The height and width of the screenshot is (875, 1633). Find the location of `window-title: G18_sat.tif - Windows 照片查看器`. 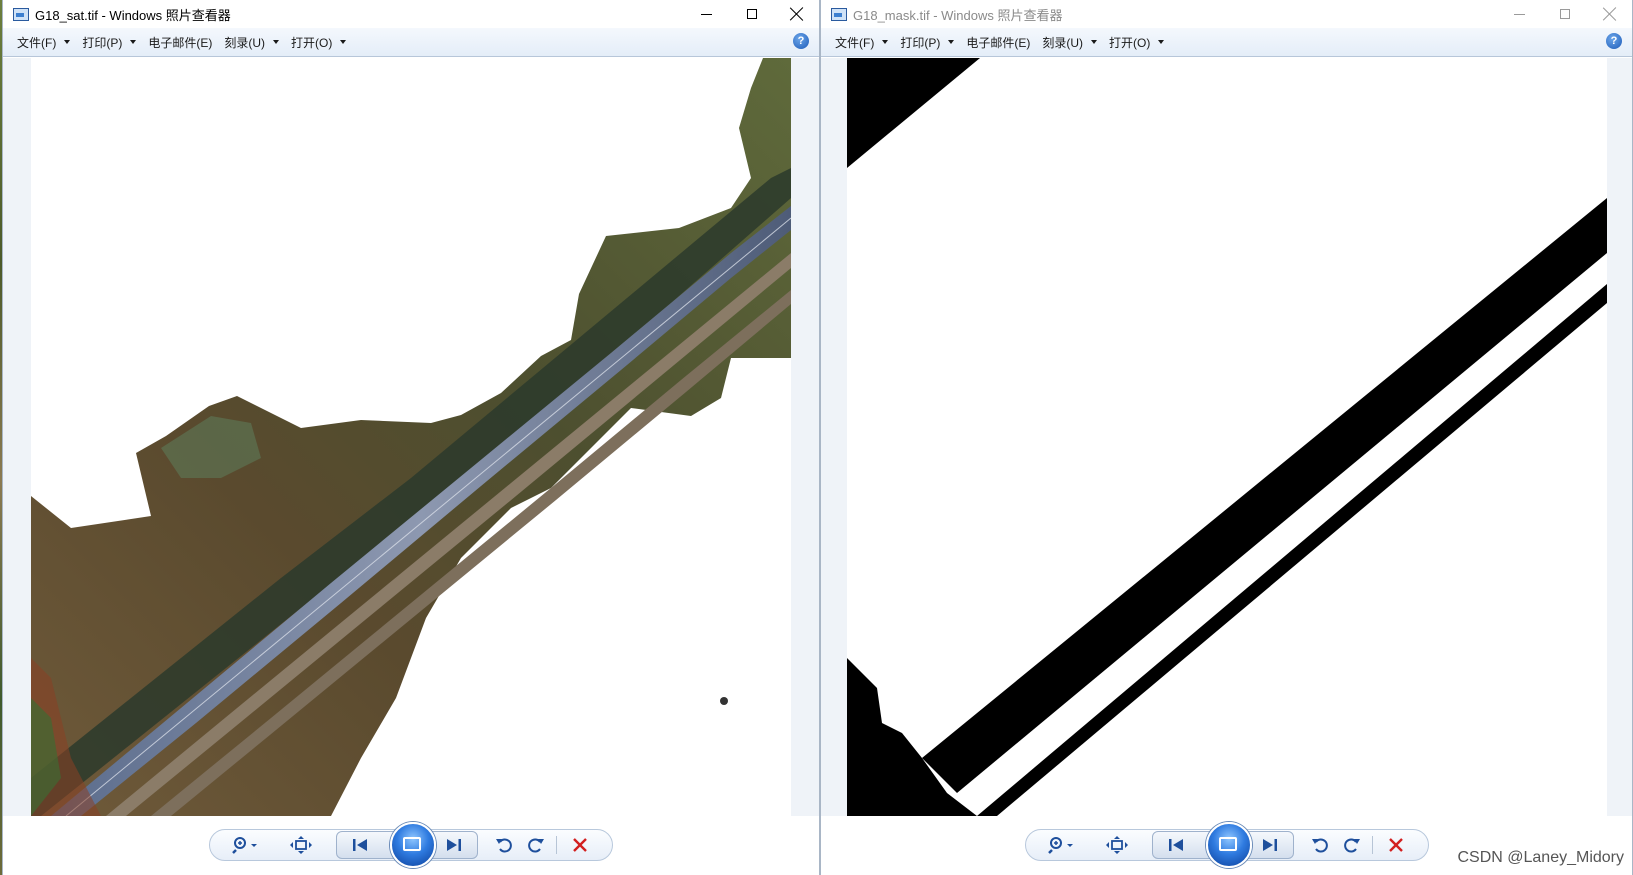

window-title: G18_sat.tif - Windows 照片查看器 is located at coordinates (133, 15).